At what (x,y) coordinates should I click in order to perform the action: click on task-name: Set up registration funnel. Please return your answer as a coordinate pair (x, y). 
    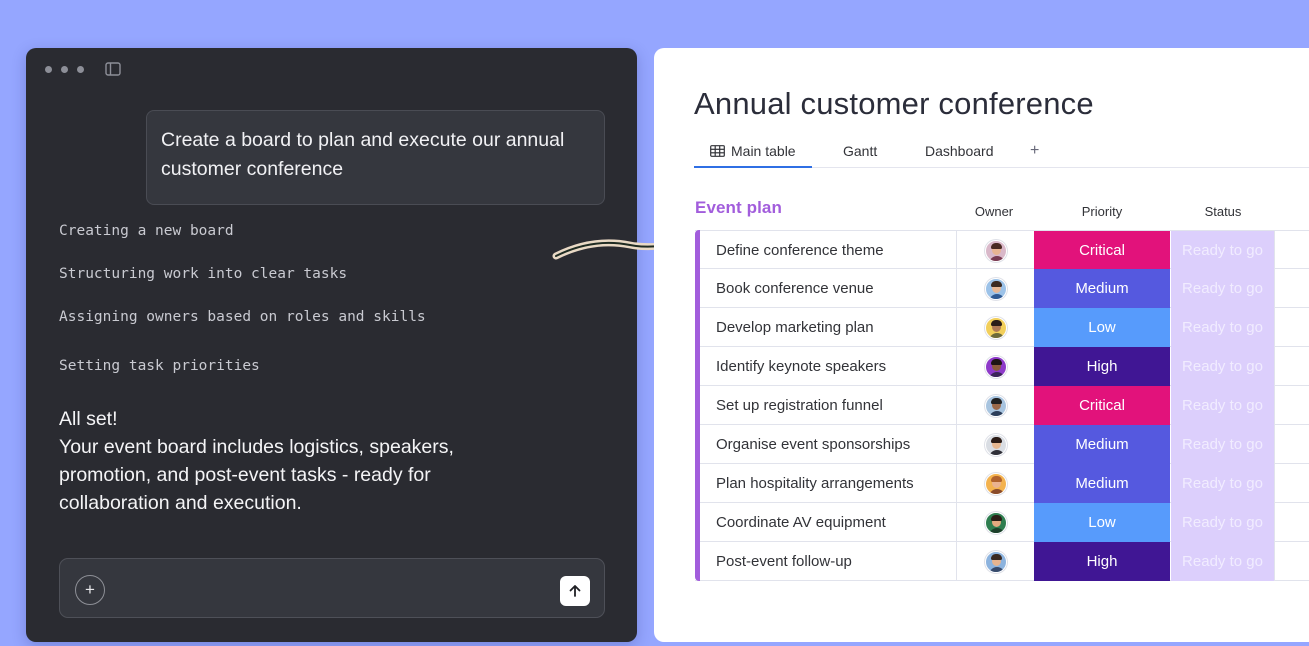
    Looking at the image, I should click on (799, 405).